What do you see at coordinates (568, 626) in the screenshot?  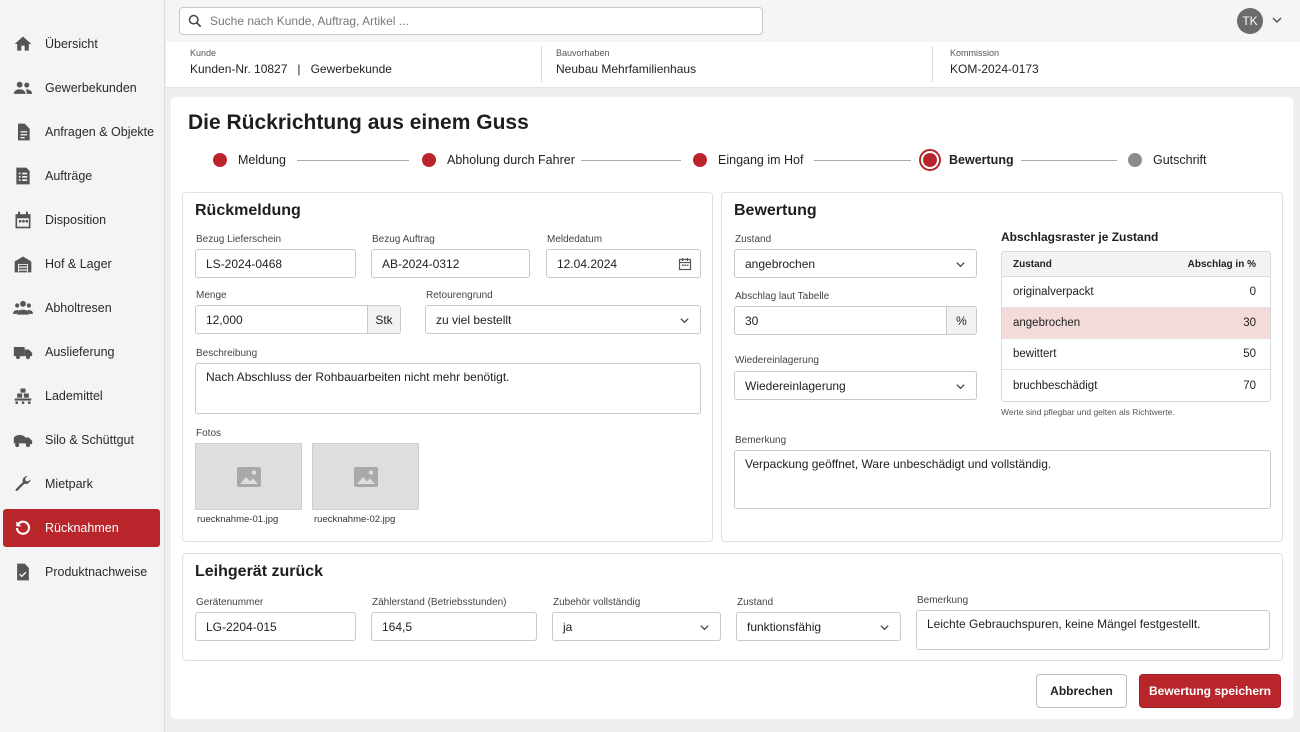 I see `zubehoer-value: ja` at bounding box center [568, 626].